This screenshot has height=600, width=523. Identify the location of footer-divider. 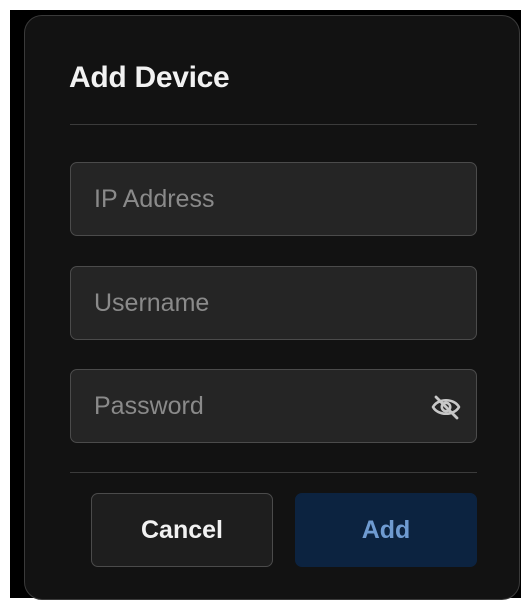
(273, 472).